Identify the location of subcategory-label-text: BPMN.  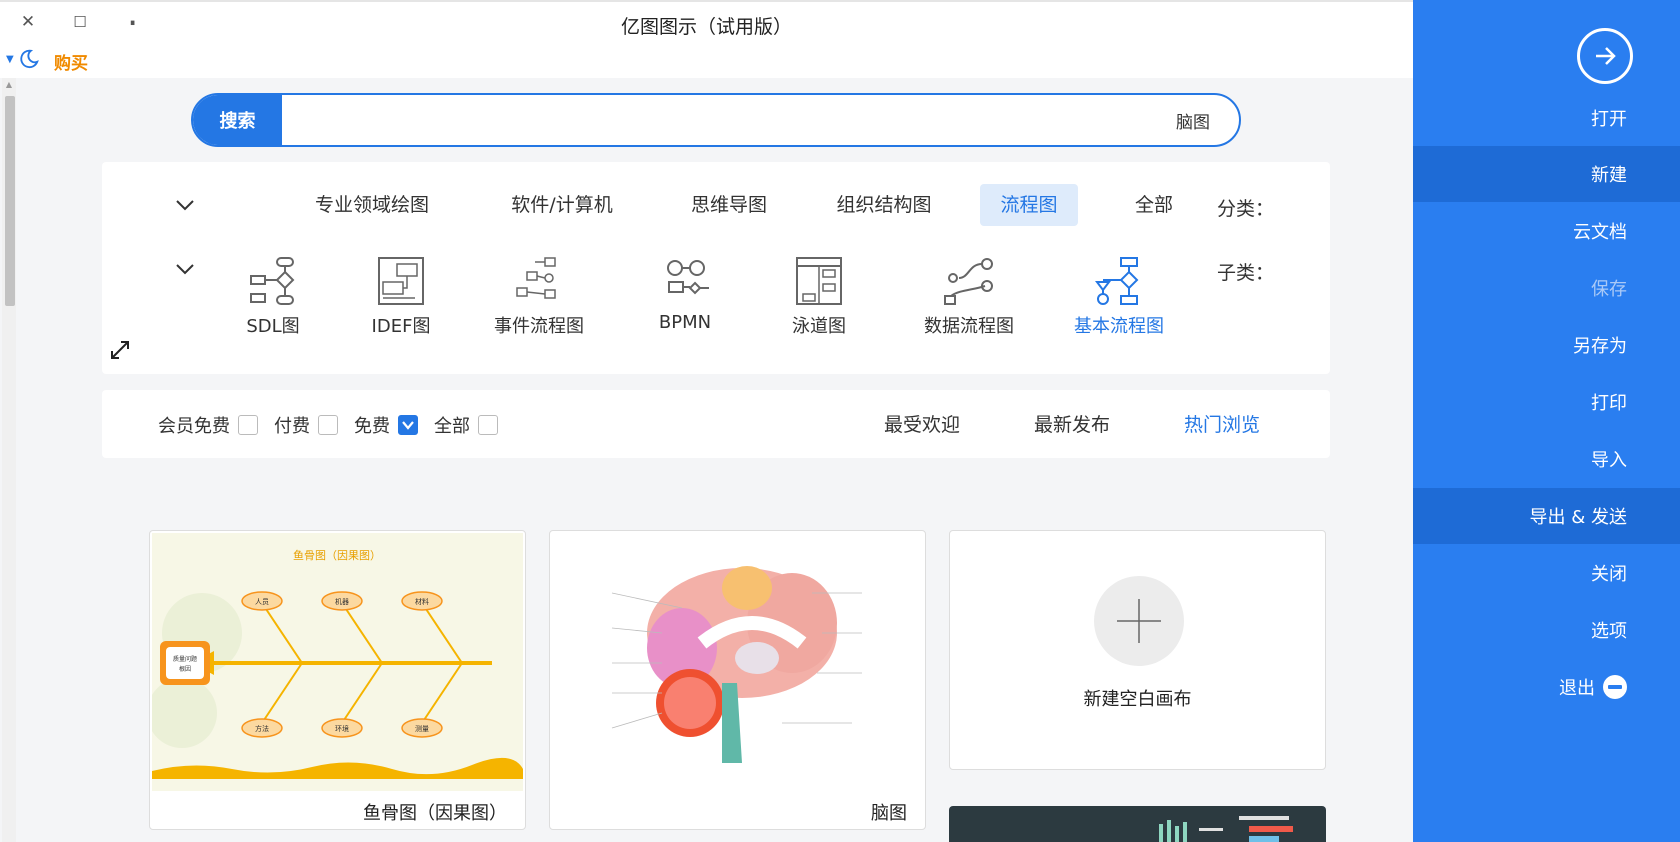
(685, 322).